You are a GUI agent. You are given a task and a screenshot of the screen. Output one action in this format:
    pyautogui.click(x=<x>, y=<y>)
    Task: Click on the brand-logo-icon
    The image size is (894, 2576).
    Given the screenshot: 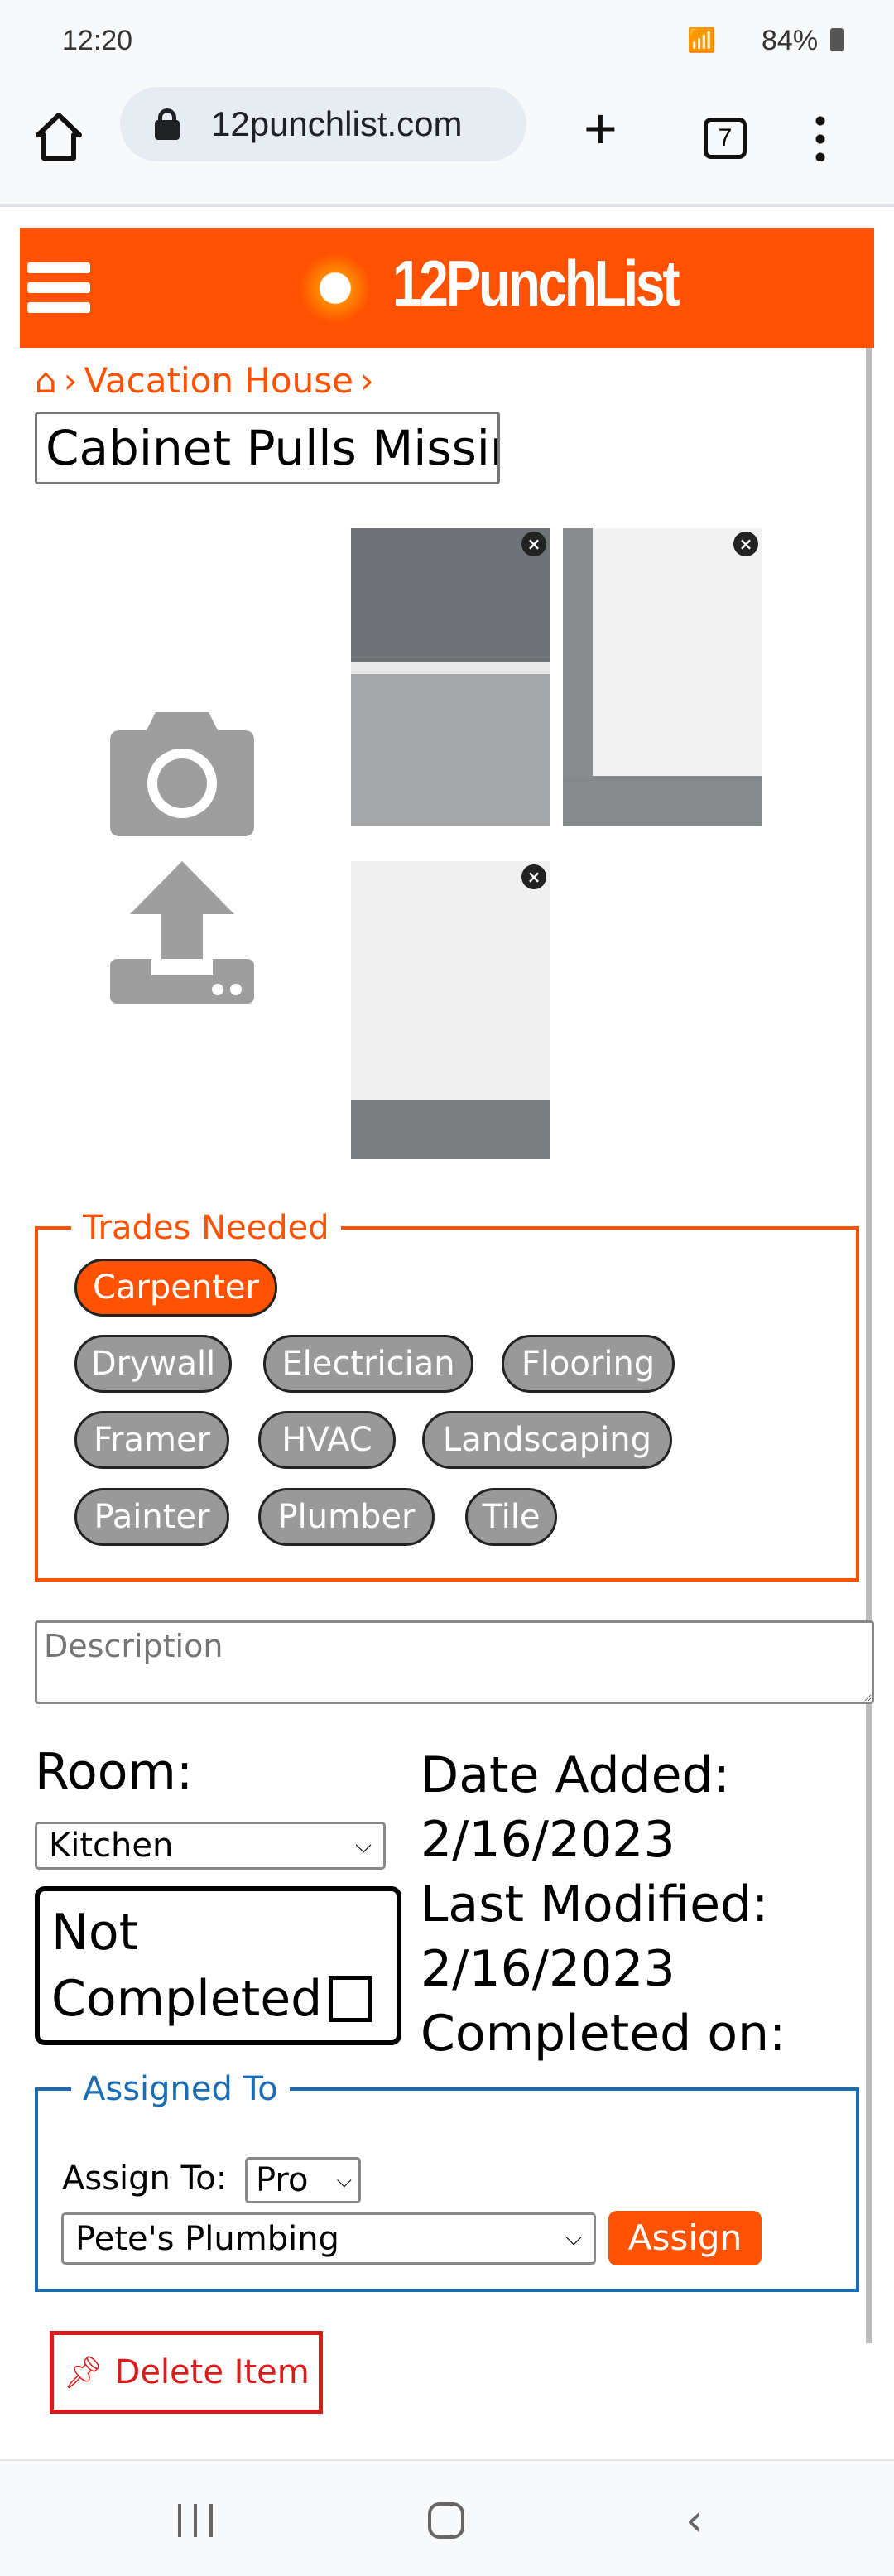 What is the action you would take?
    pyautogui.click(x=335, y=288)
    